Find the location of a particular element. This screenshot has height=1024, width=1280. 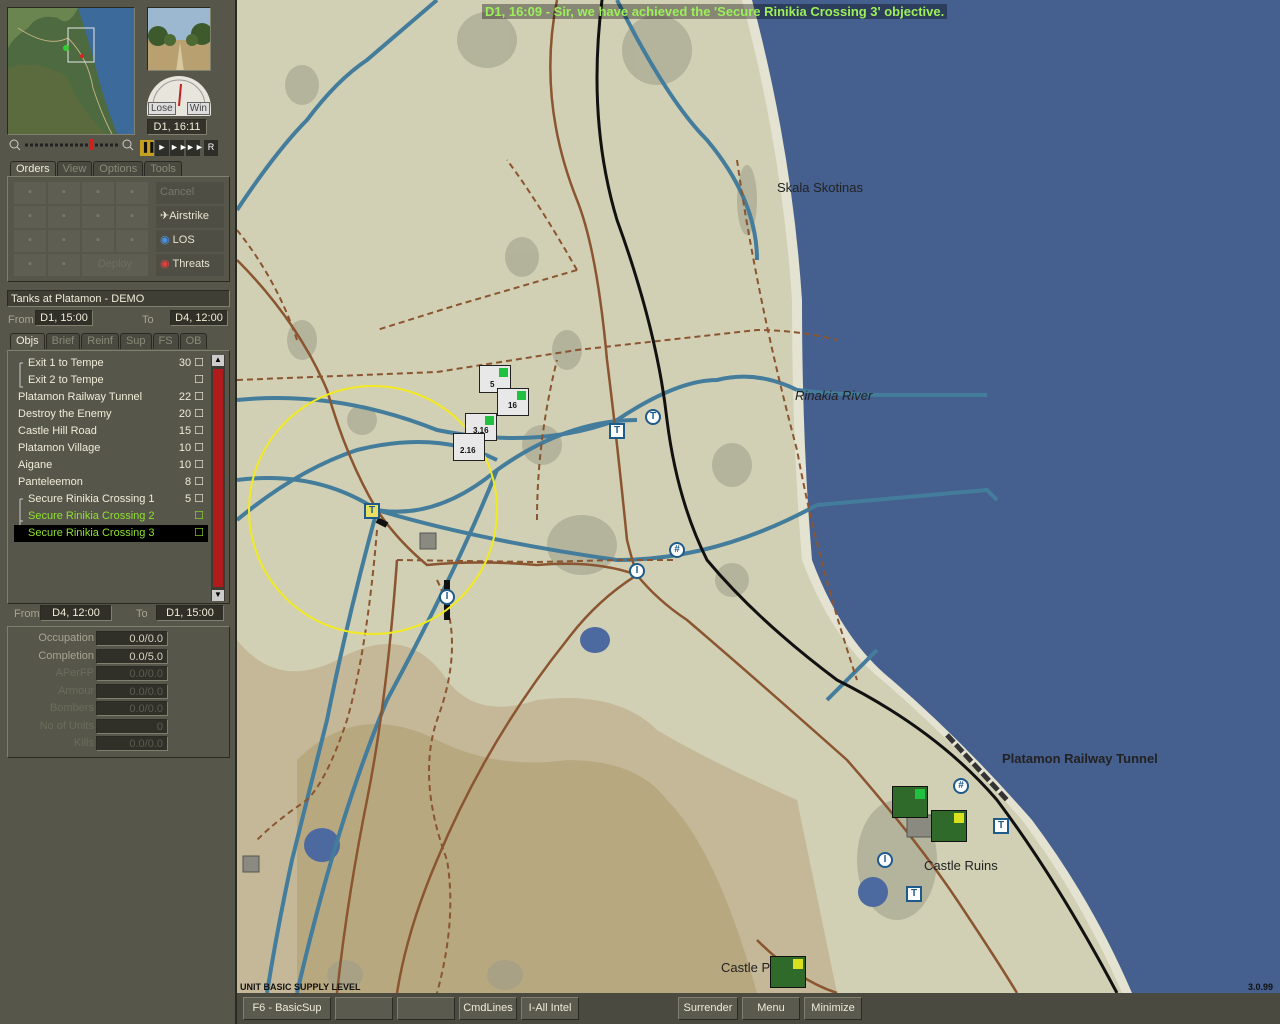

surrender-button: Surrender is located at coordinates (708, 1008).